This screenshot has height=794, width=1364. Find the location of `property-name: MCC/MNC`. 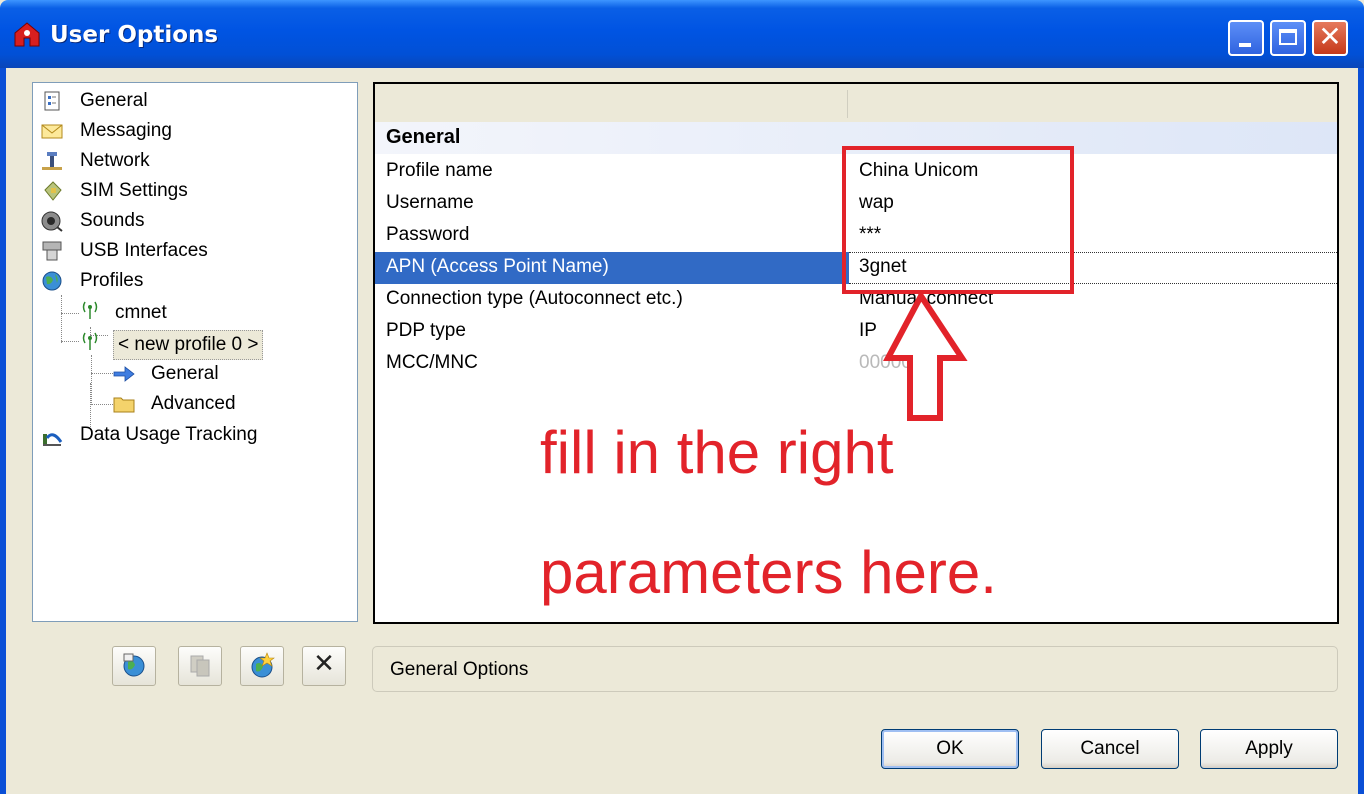

property-name: MCC/MNC is located at coordinates (432, 362).